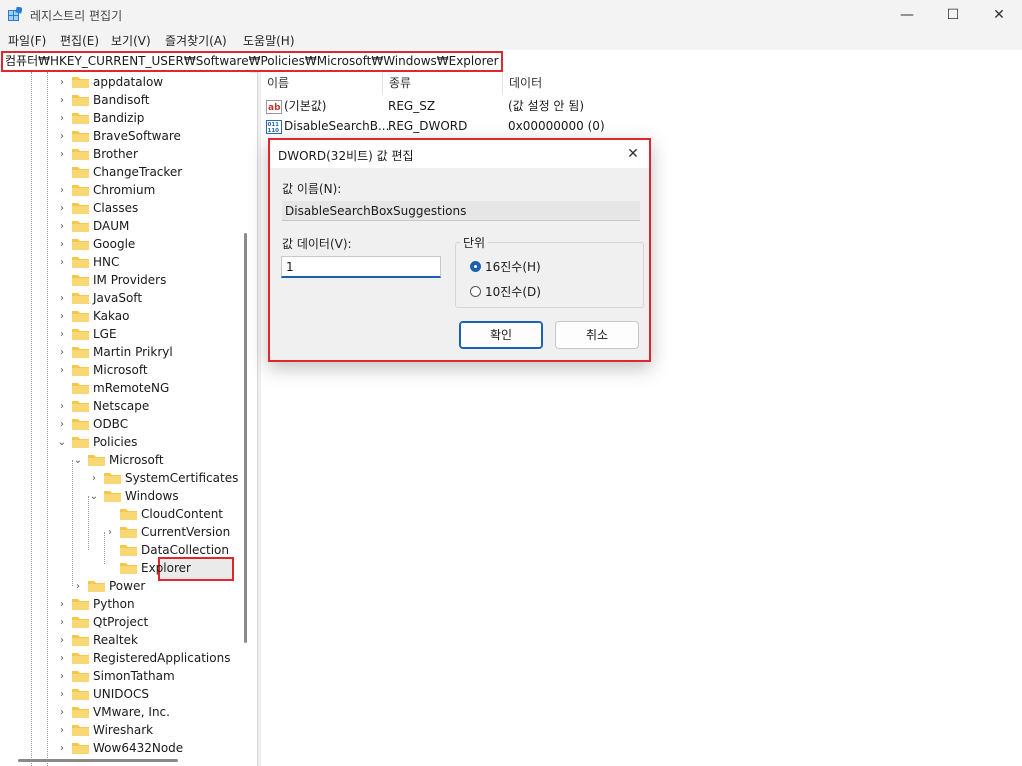 The width and height of the screenshot is (1022, 766). I want to click on tree-item: › Wow6432Node, so click(119, 748).